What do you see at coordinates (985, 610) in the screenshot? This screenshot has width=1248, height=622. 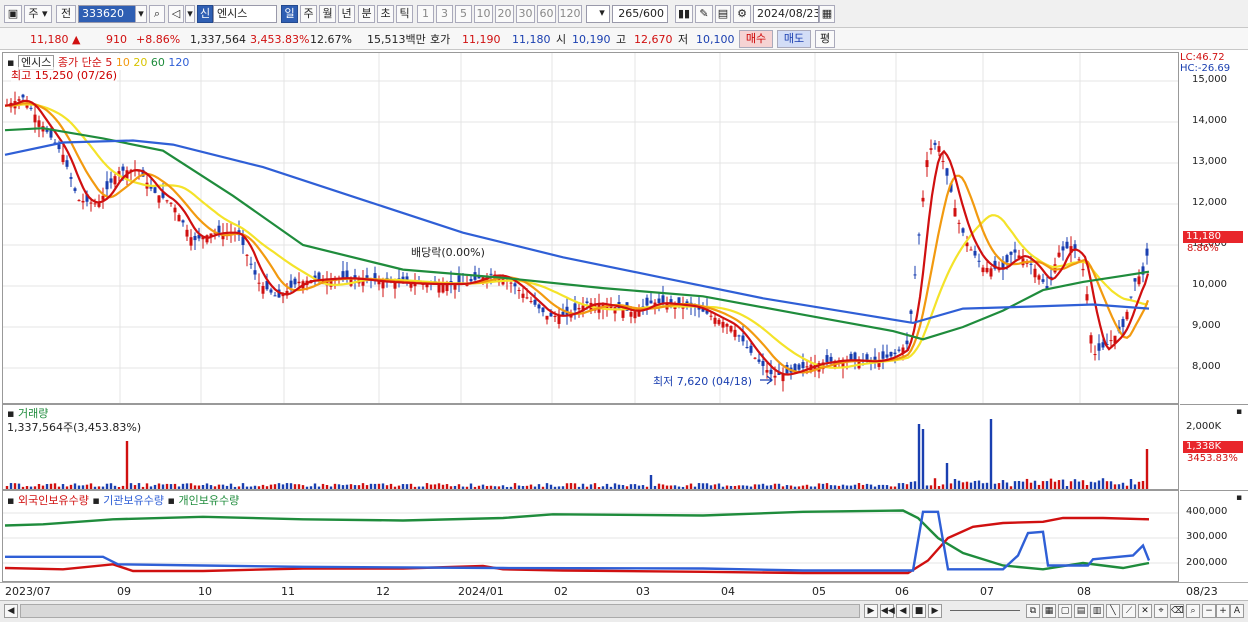 I see `zoom-slider` at bounding box center [985, 610].